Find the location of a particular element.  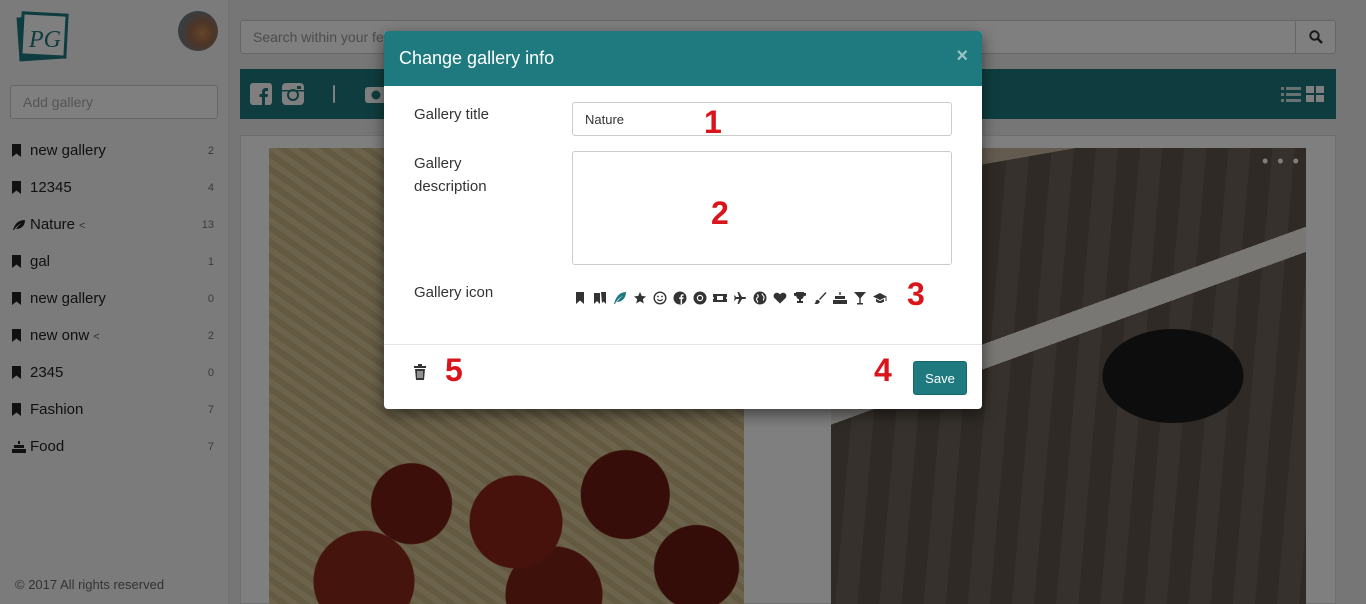

smiley-icon is located at coordinates (660, 298).